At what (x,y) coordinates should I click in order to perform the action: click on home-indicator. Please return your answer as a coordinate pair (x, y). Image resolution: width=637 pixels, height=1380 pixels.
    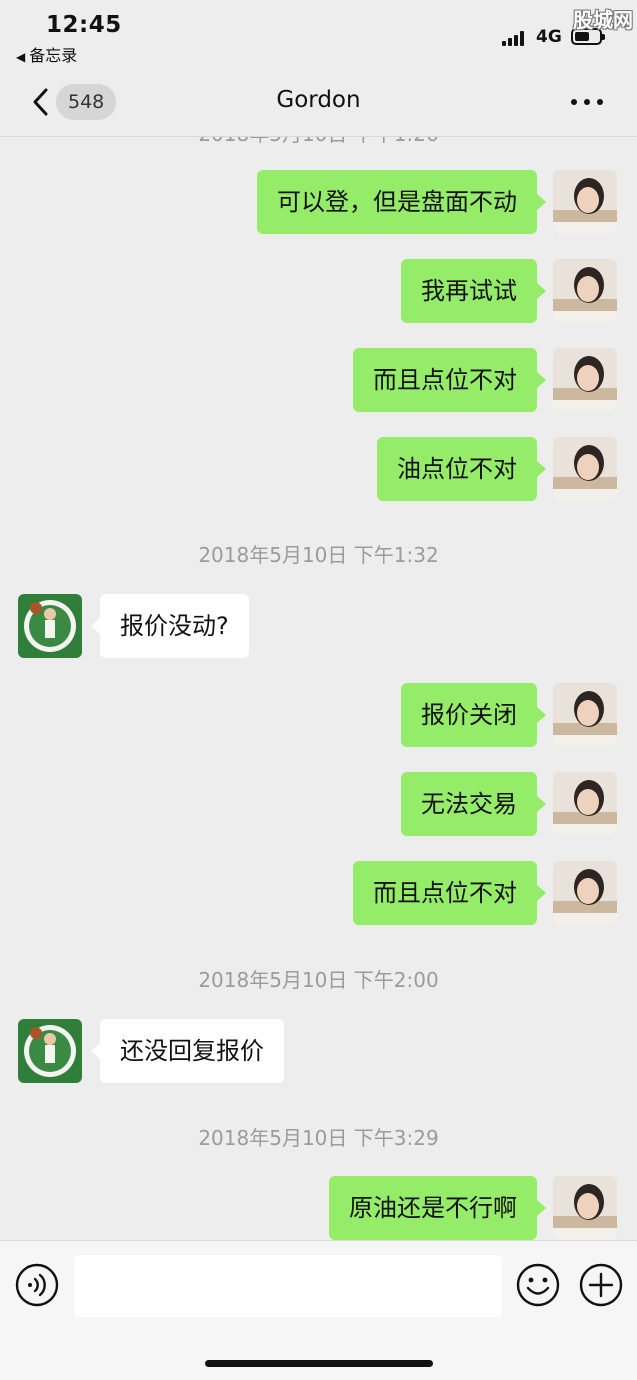
    Looking at the image, I should click on (319, 1363).